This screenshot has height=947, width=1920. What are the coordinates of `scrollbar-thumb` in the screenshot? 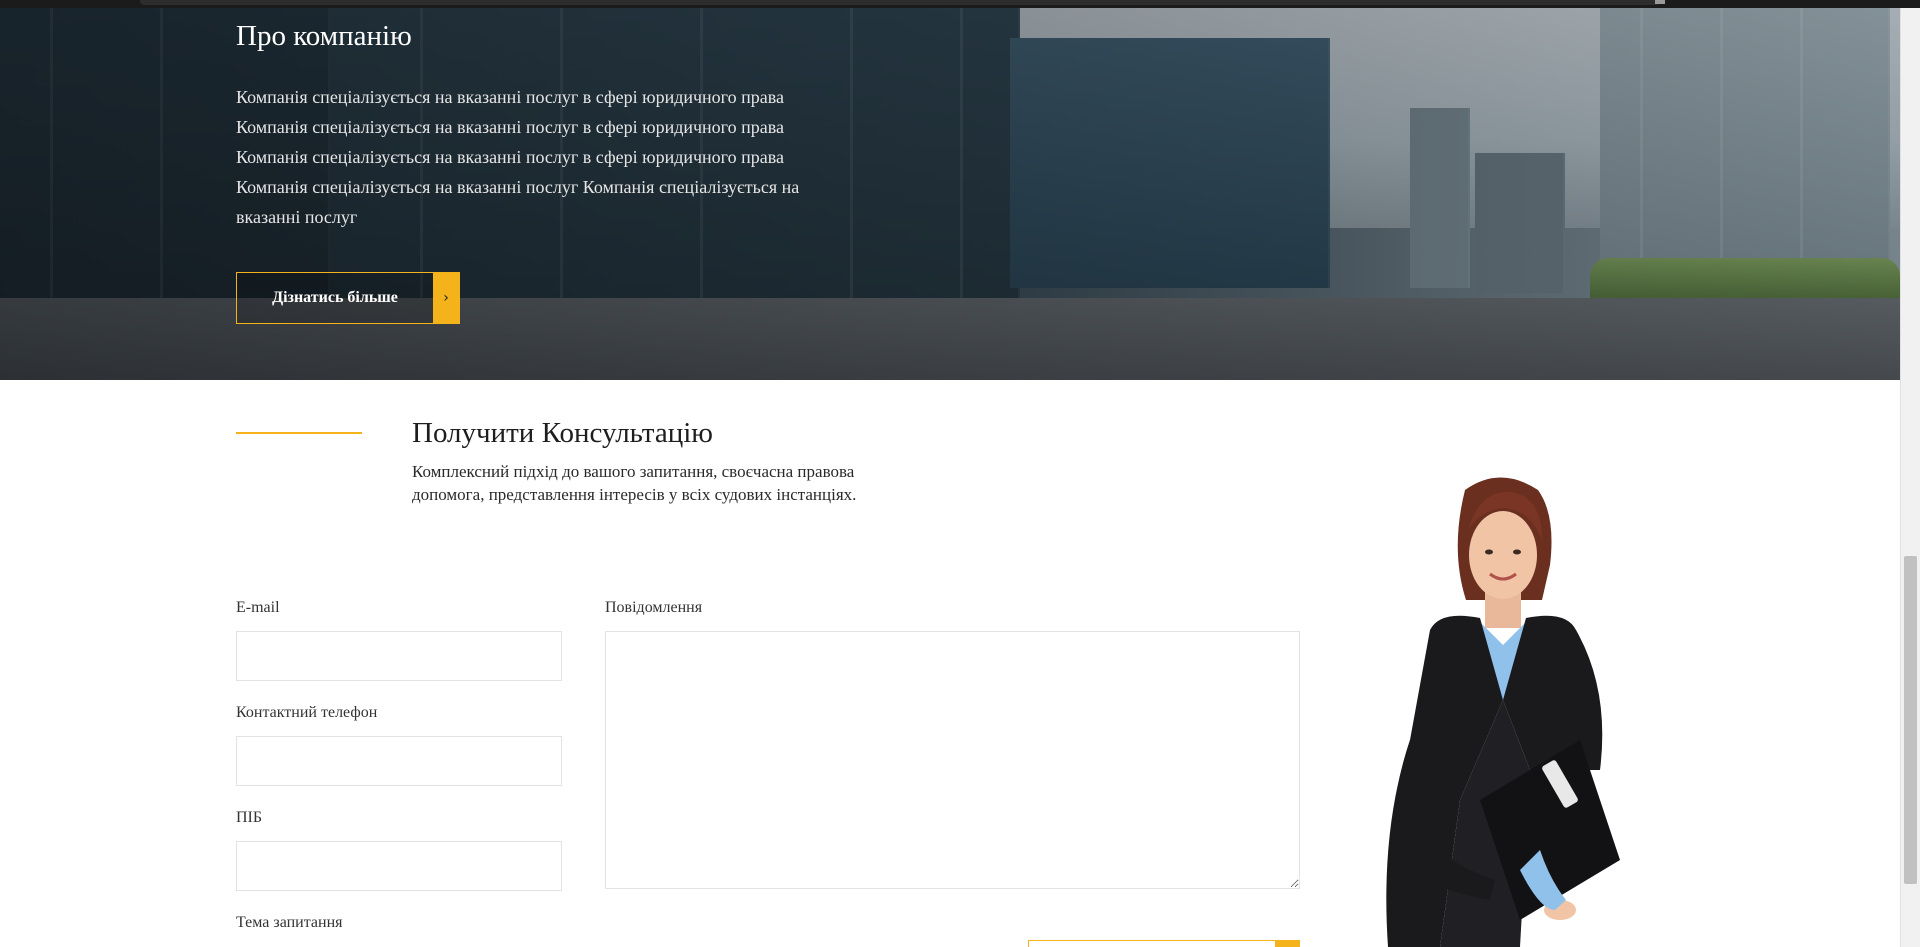 It's located at (1910, 720).